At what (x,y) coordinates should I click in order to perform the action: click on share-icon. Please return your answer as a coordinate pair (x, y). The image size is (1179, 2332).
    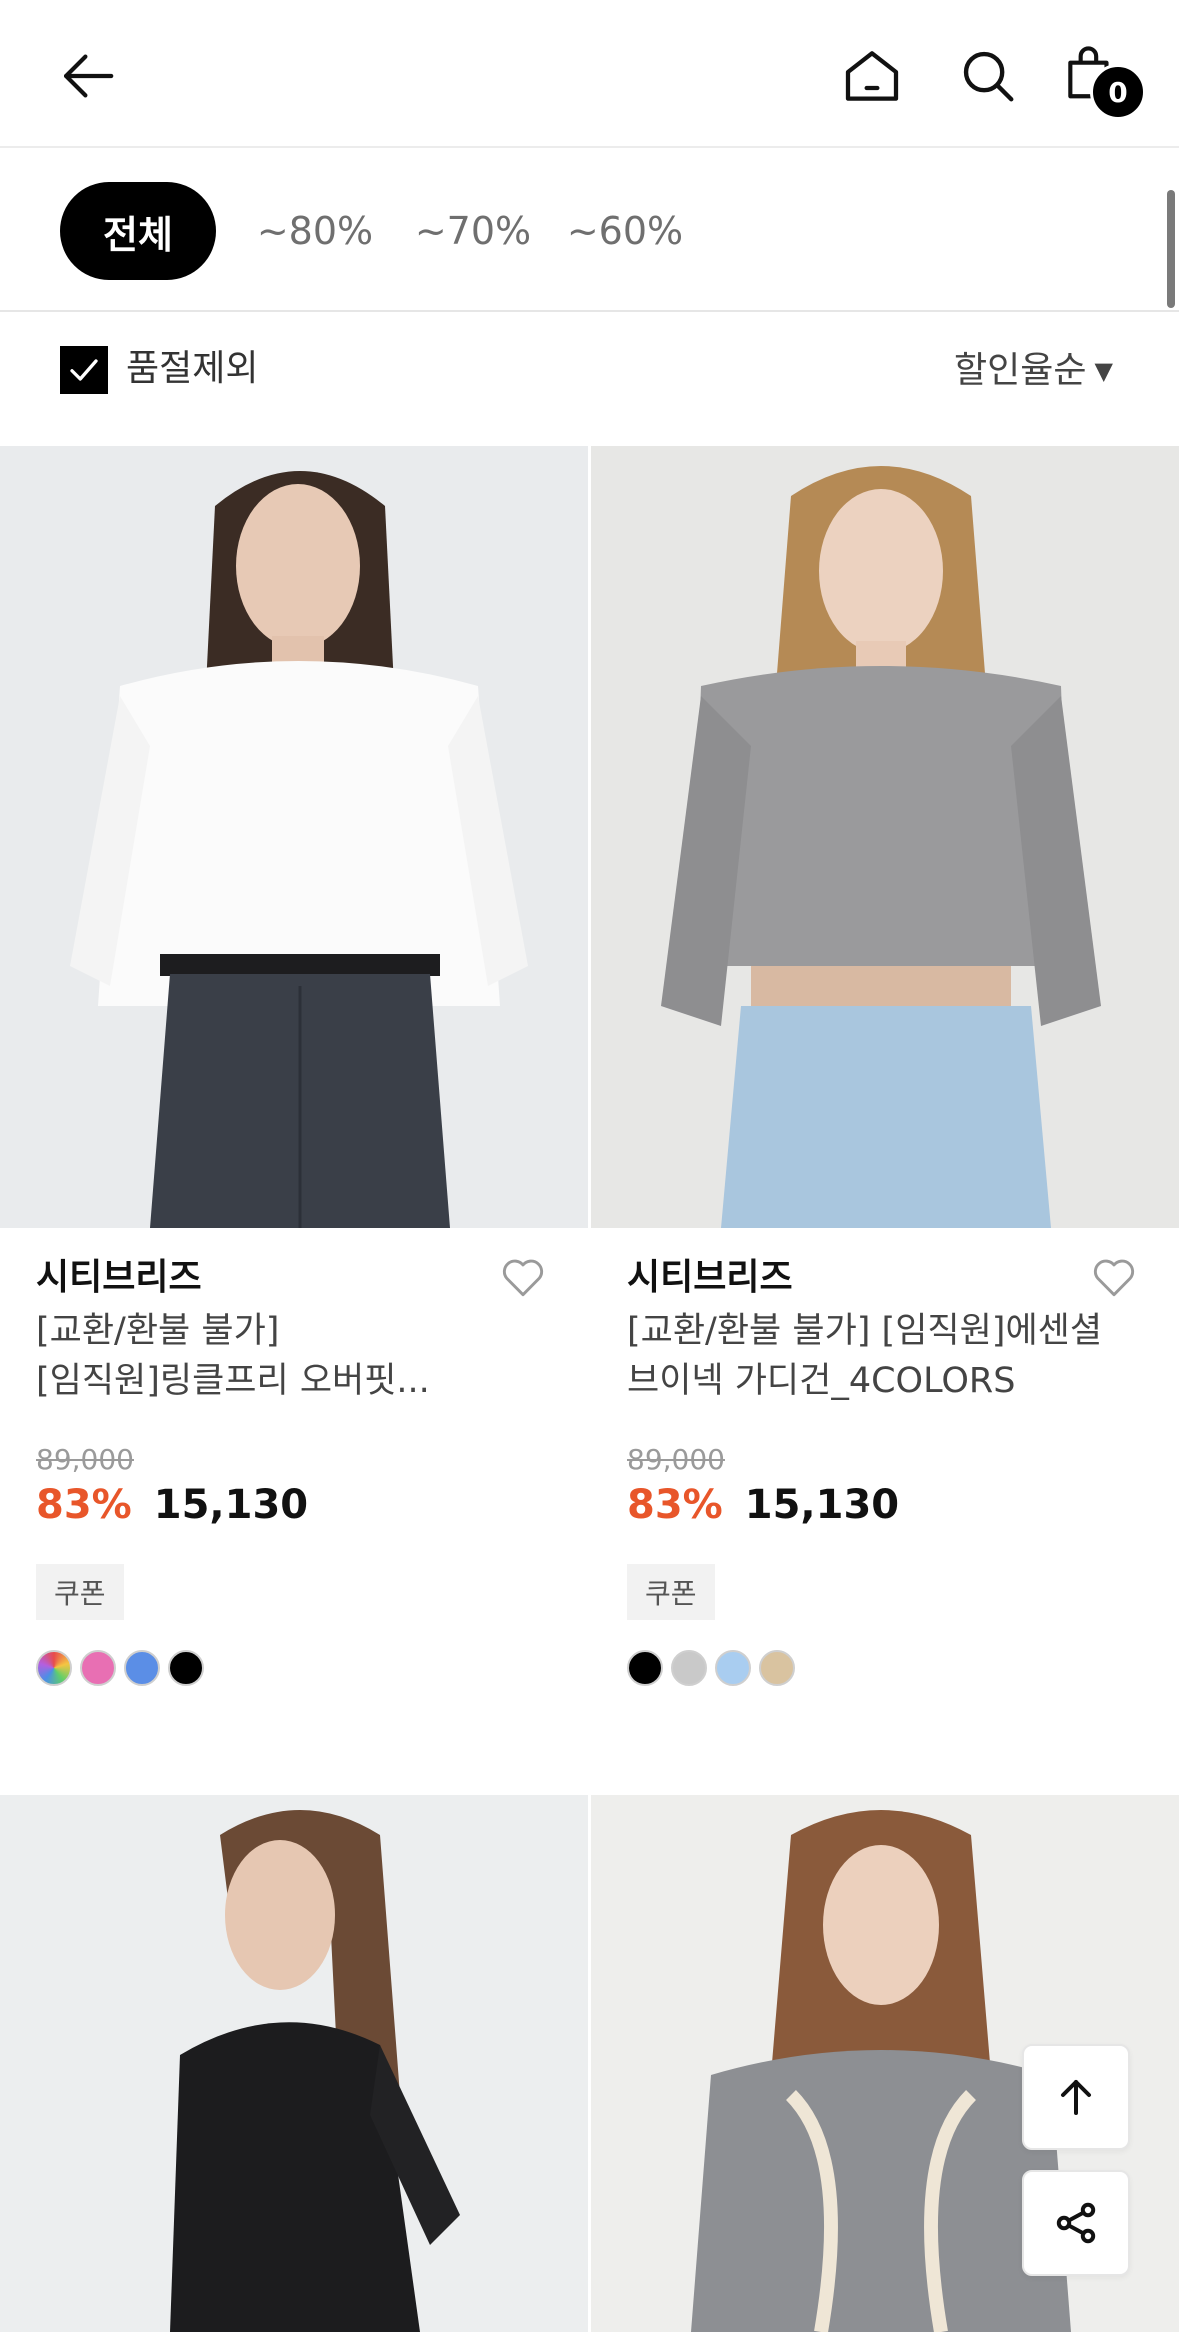
    Looking at the image, I should click on (1076, 2223).